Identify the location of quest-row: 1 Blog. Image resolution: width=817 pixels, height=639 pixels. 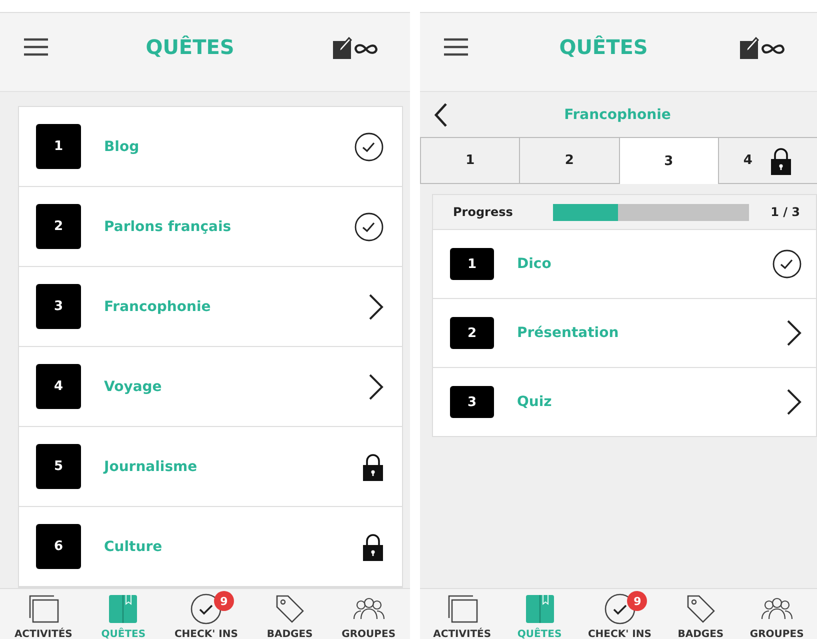
(210, 147).